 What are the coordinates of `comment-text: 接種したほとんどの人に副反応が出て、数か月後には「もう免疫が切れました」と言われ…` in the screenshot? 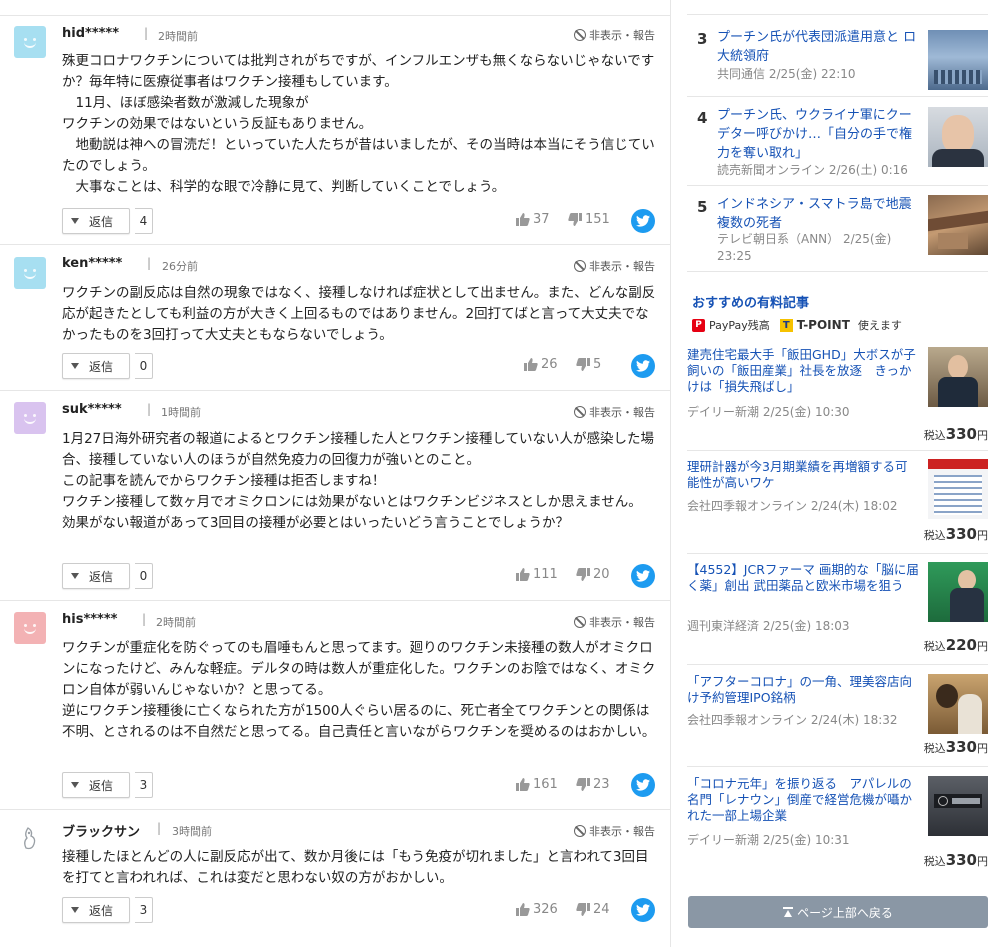 It's located at (355, 867).